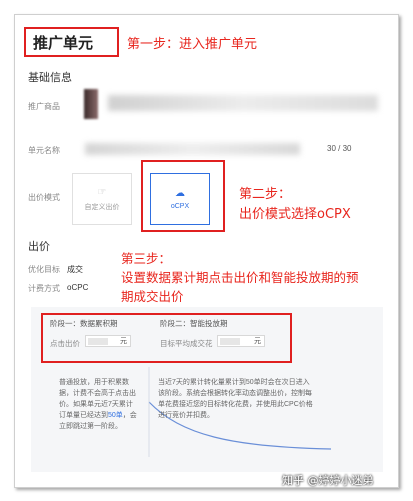  What do you see at coordinates (295, 205) in the screenshot?
I see `step2-annotation: 第二步： 出价模式选择oCPX` at bounding box center [295, 205].